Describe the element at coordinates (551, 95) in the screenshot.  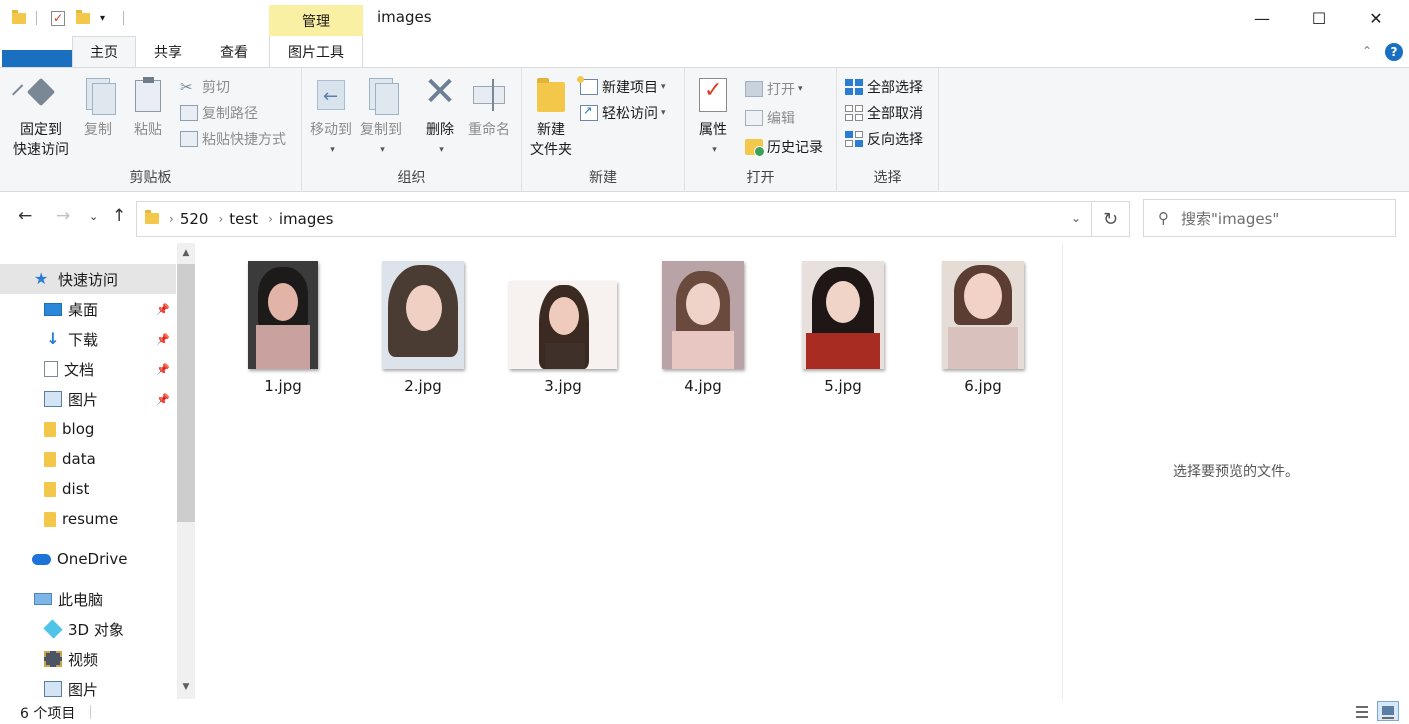
I see `new-folder-icon` at that location.